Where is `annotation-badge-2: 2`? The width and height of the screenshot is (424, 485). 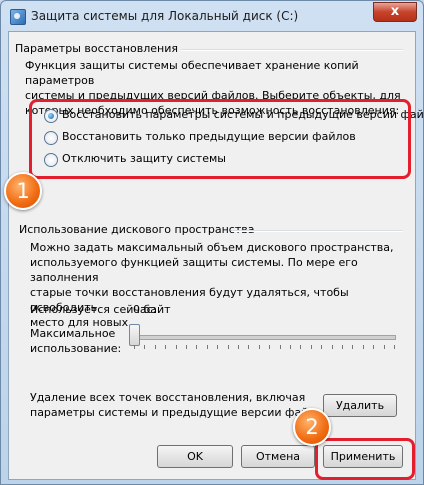
annotation-badge-2: 2 is located at coordinates (312, 427).